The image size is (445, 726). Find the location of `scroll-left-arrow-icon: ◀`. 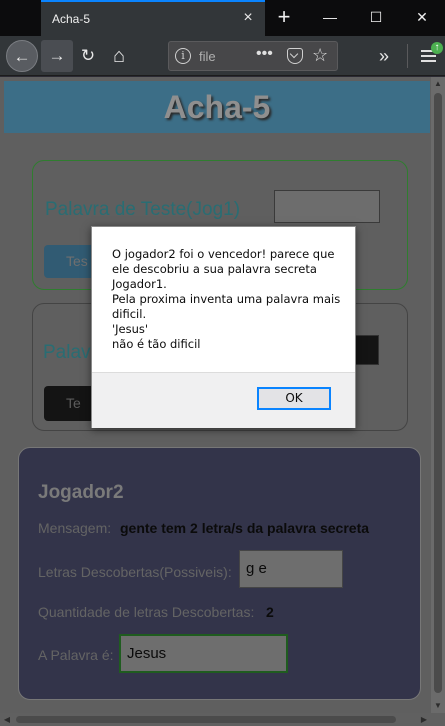

scroll-left-arrow-icon: ◀ is located at coordinates (7, 719).